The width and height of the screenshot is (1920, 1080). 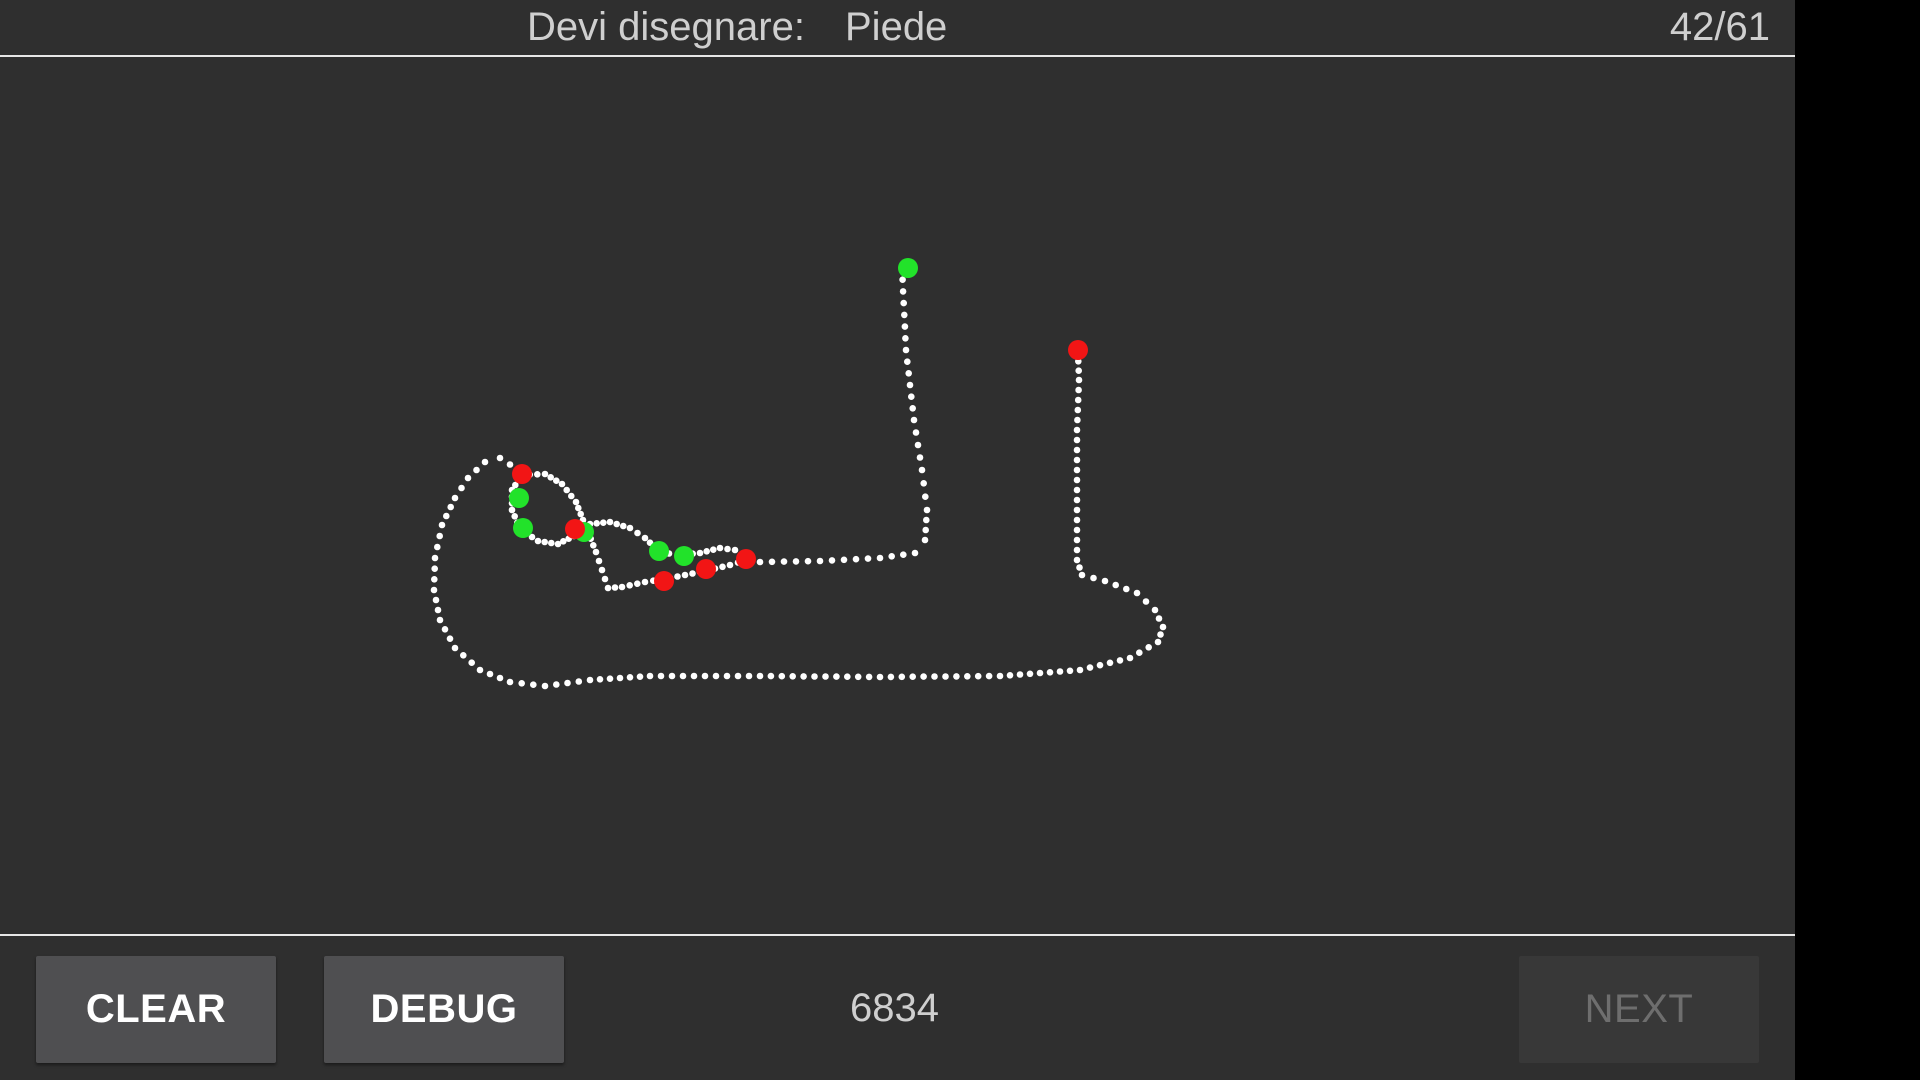 I want to click on next-button: NEXT, so click(x=1639, y=1009).